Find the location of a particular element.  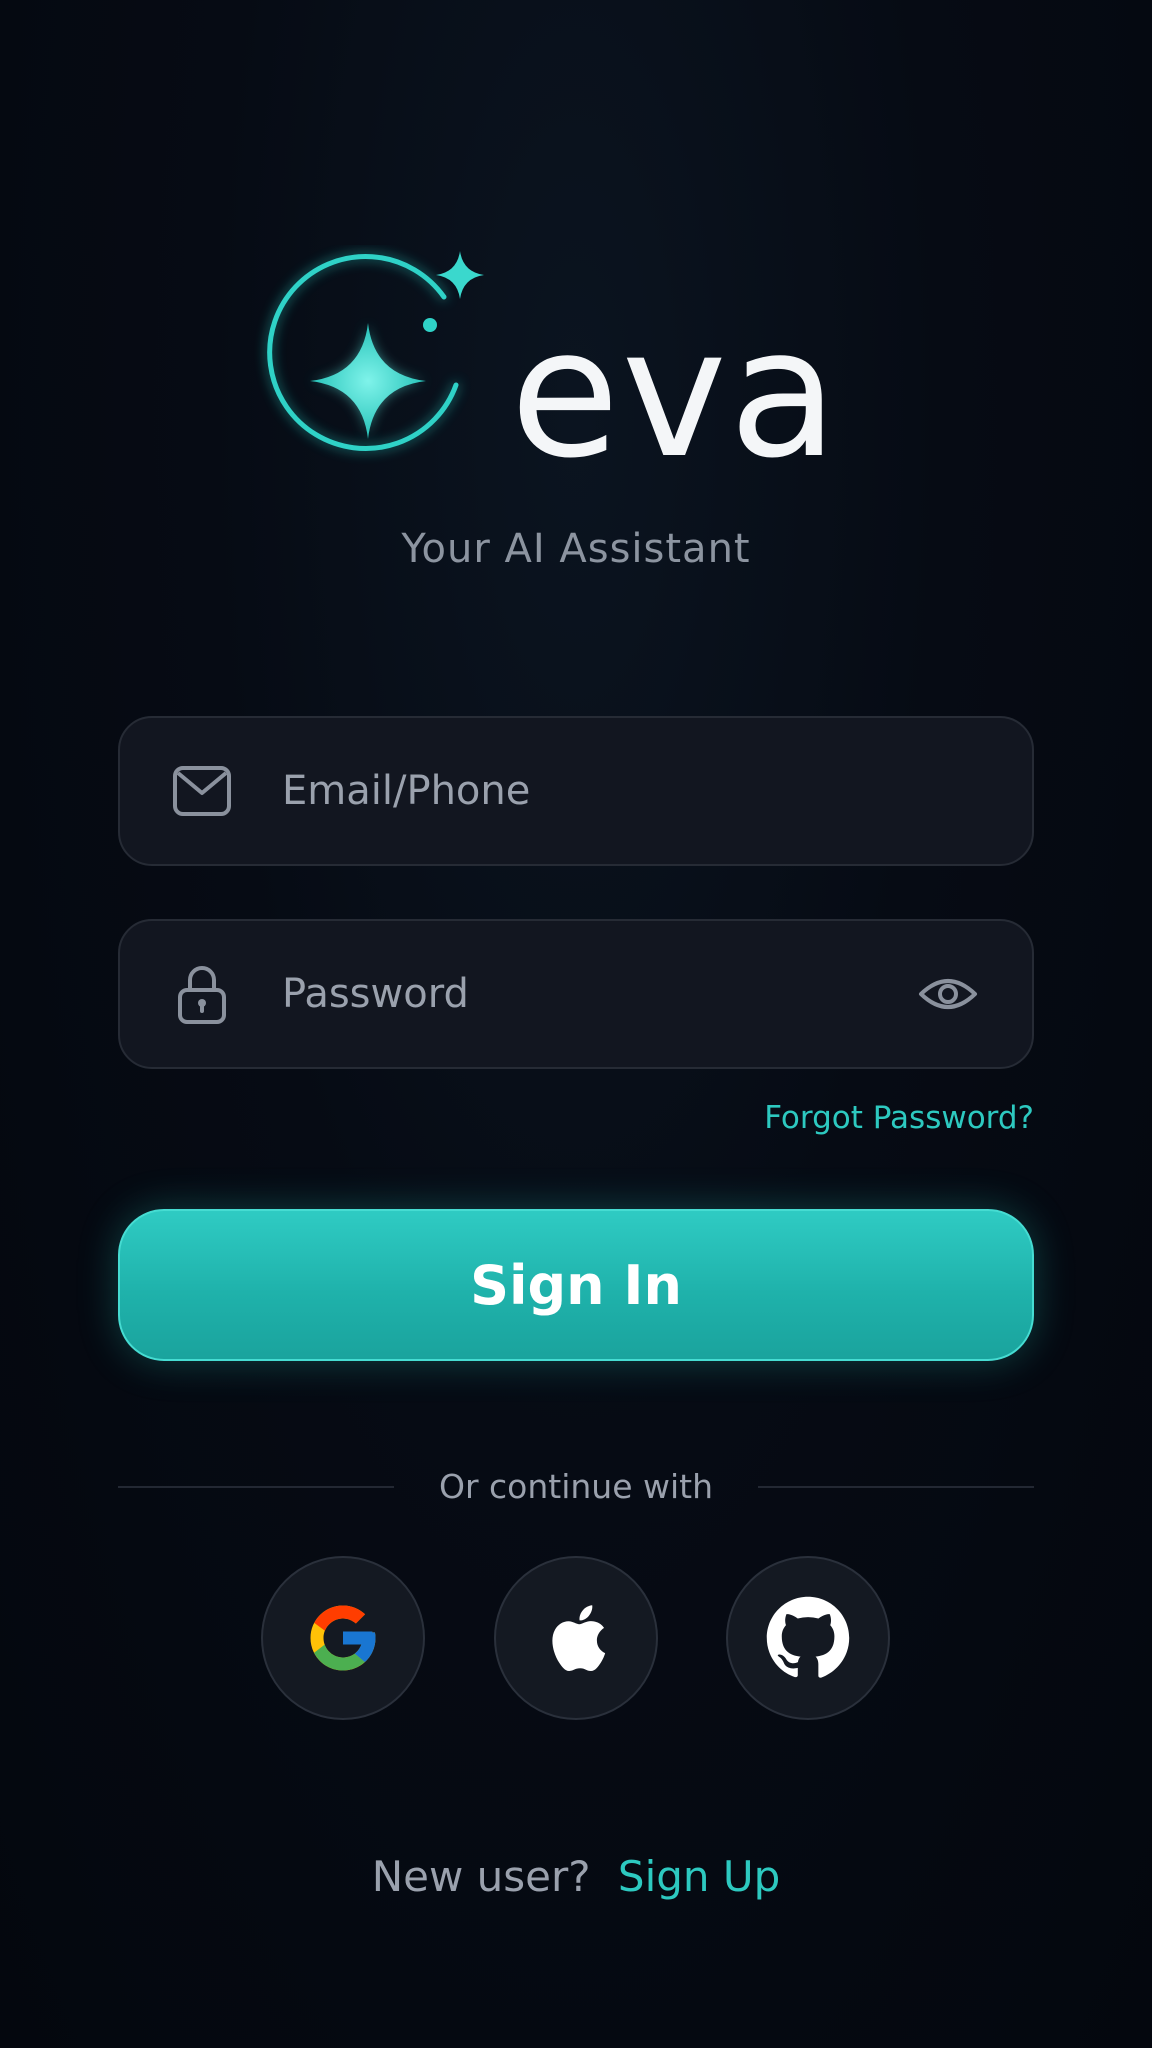

tagline: Your AI Assistant is located at coordinates (576, 549).